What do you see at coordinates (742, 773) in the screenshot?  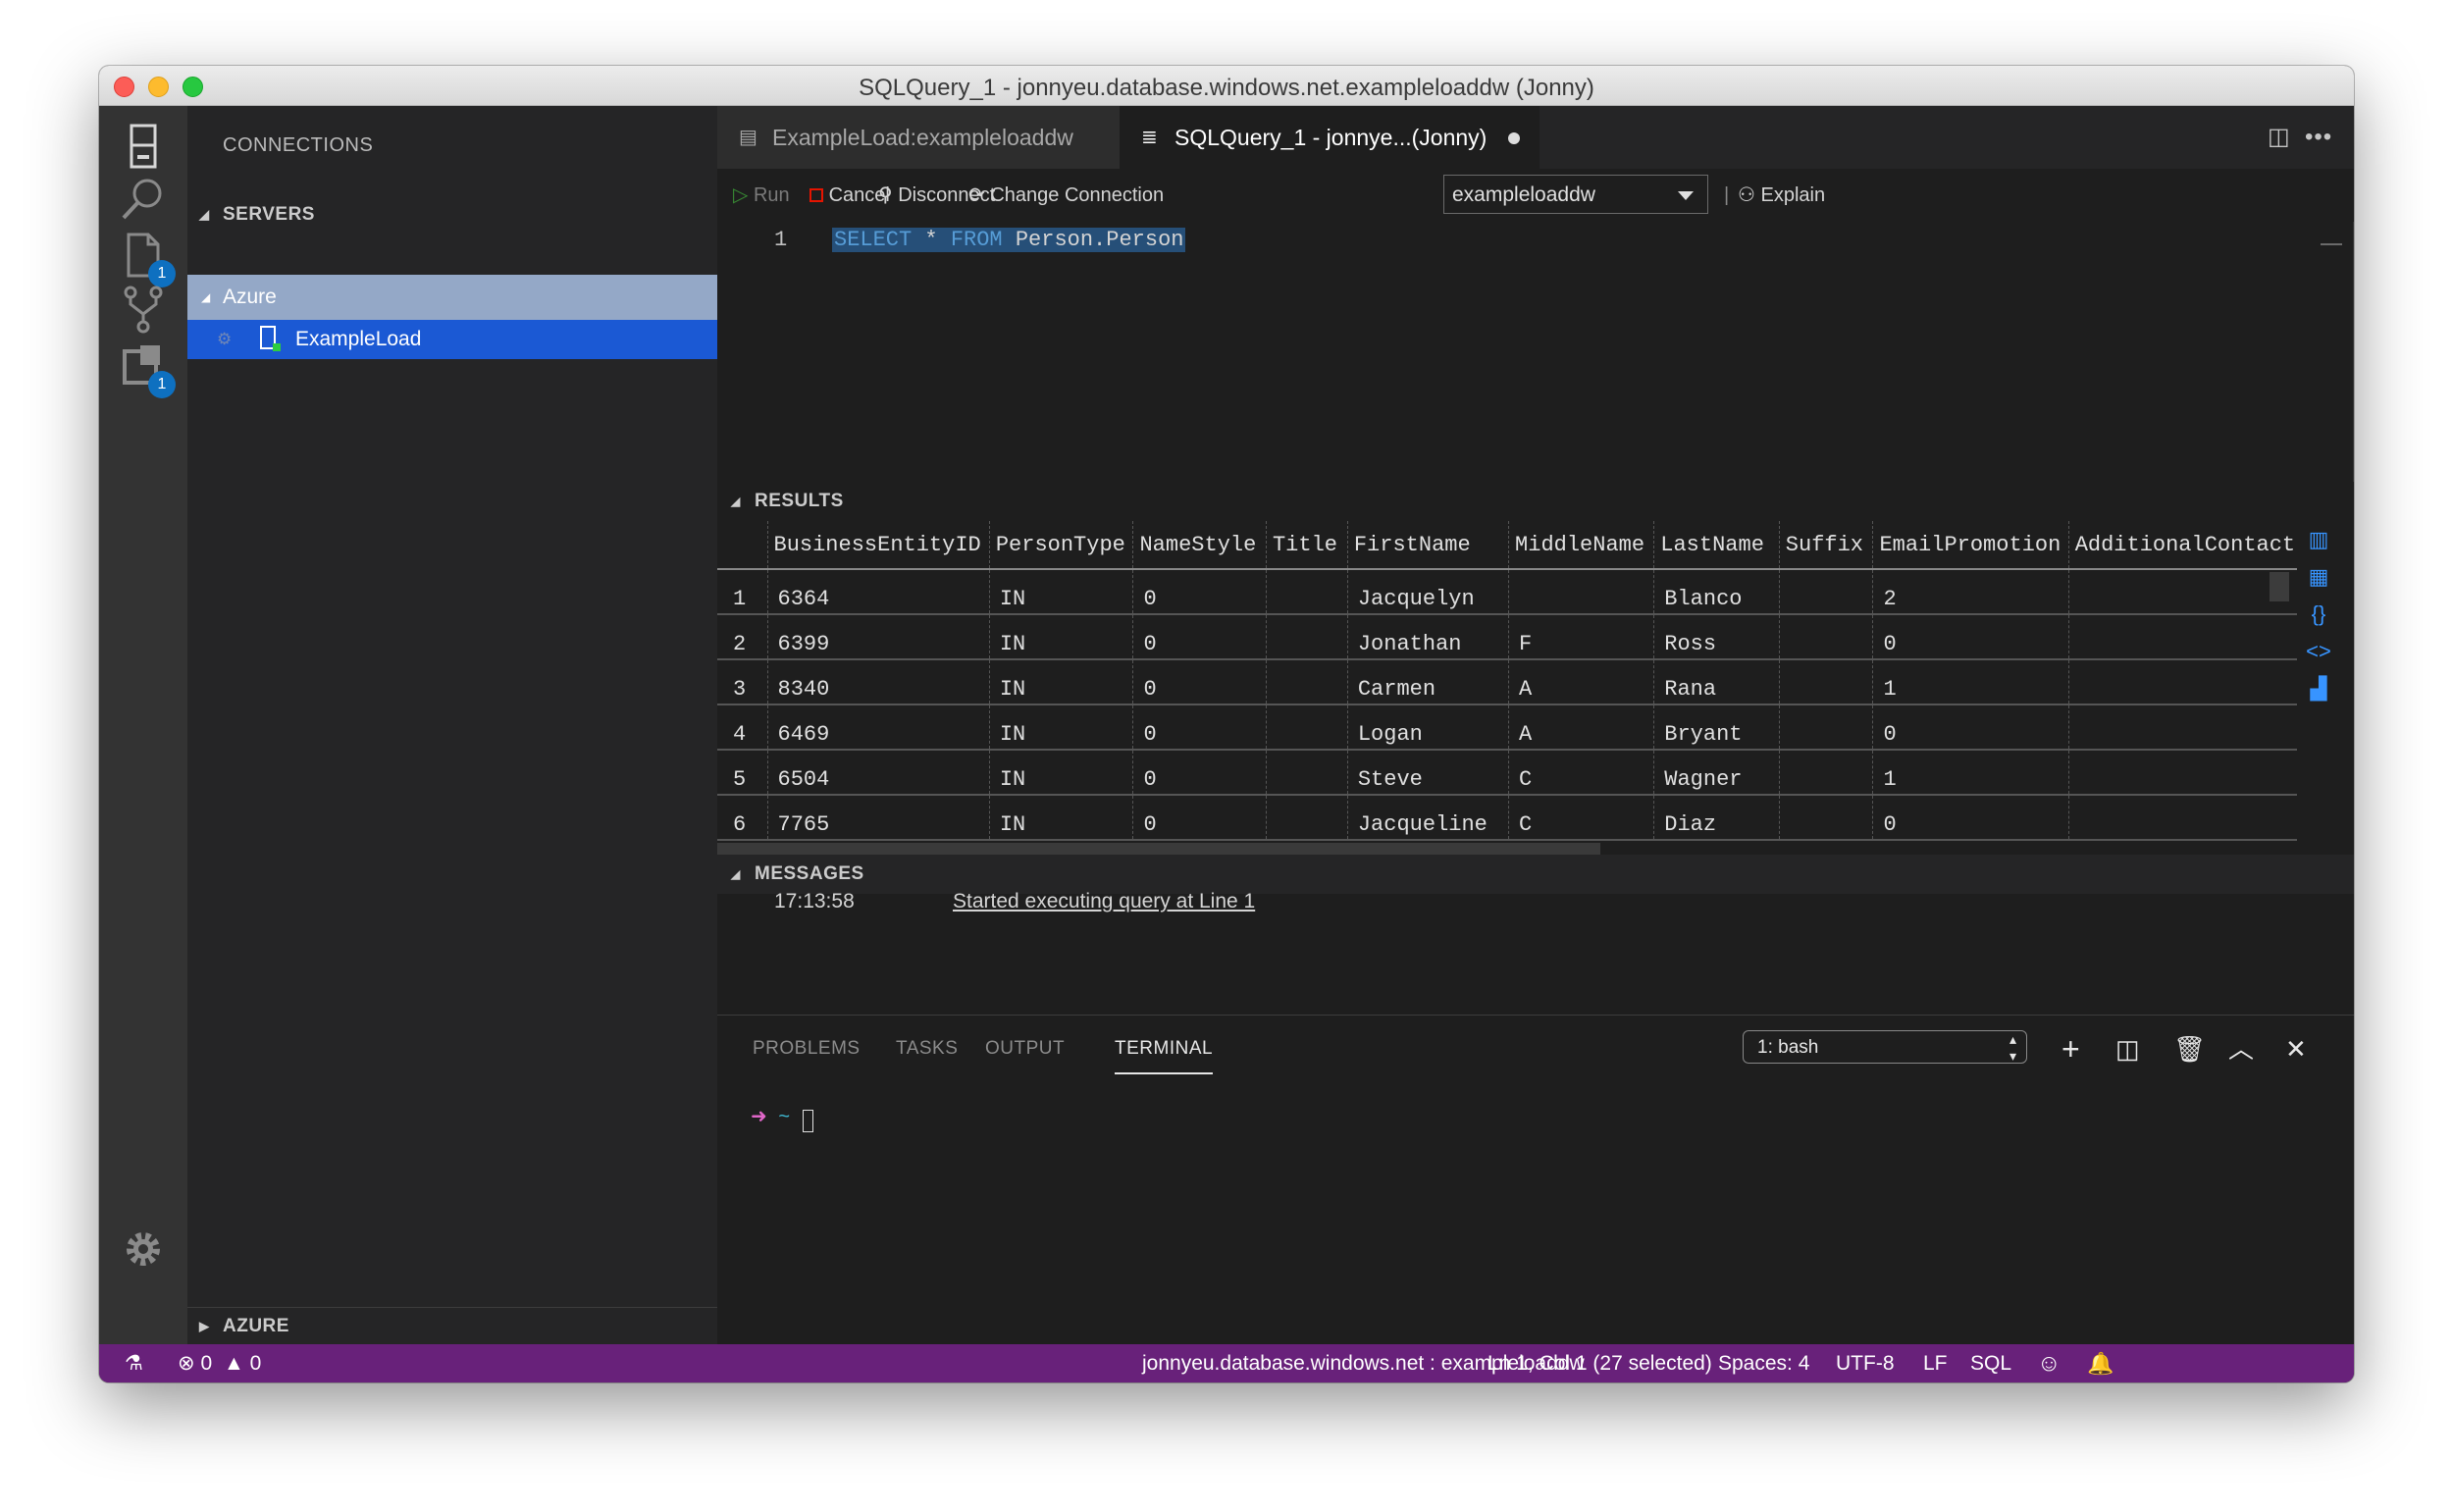 I see `row-number: 5` at bounding box center [742, 773].